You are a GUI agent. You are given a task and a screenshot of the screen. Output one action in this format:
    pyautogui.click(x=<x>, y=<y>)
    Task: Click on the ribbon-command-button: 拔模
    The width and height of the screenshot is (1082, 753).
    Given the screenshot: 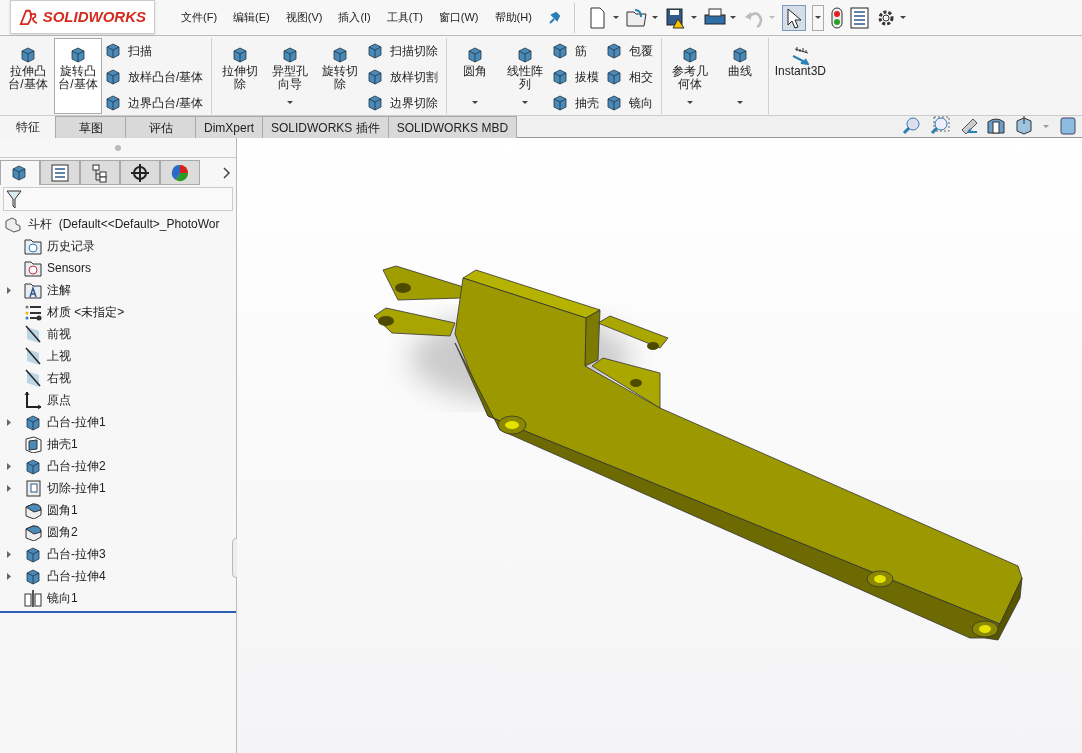 What is the action you would take?
    pyautogui.click(x=575, y=77)
    